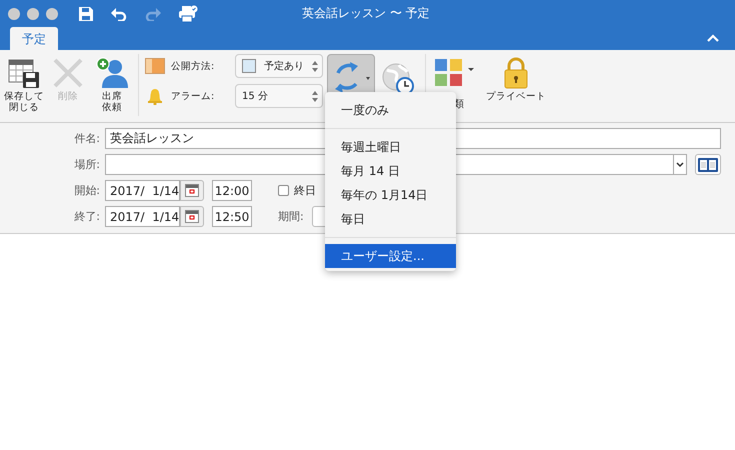 This screenshot has height=450, width=735. I want to click on start-label: 開始:, so click(87, 190).